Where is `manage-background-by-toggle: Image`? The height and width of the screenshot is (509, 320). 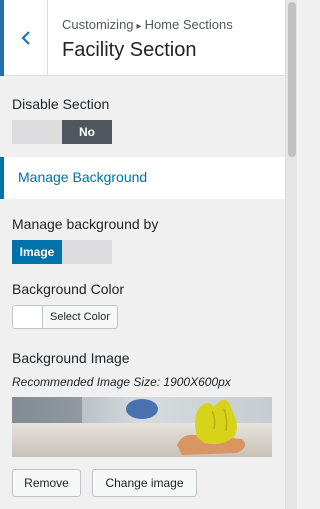 manage-background-by-toggle: Image is located at coordinates (62, 252).